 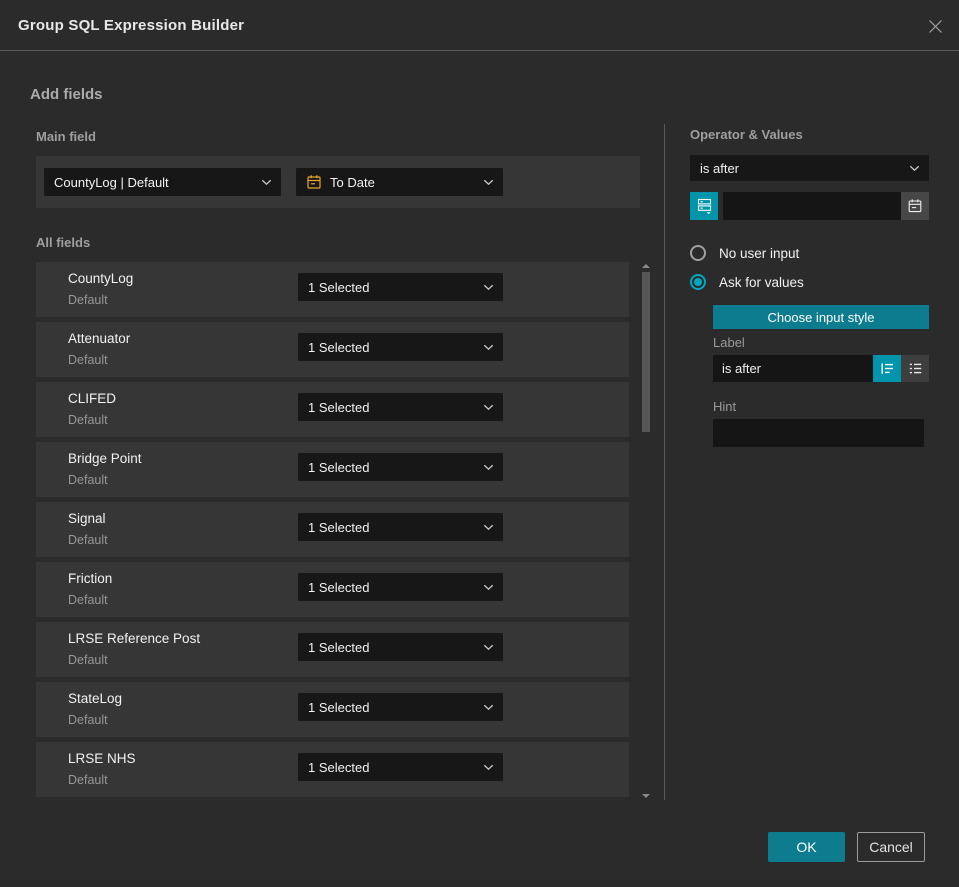 What do you see at coordinates (793, 368) in the screenshot?
I see `label-input` at bounding box center [793, 368].